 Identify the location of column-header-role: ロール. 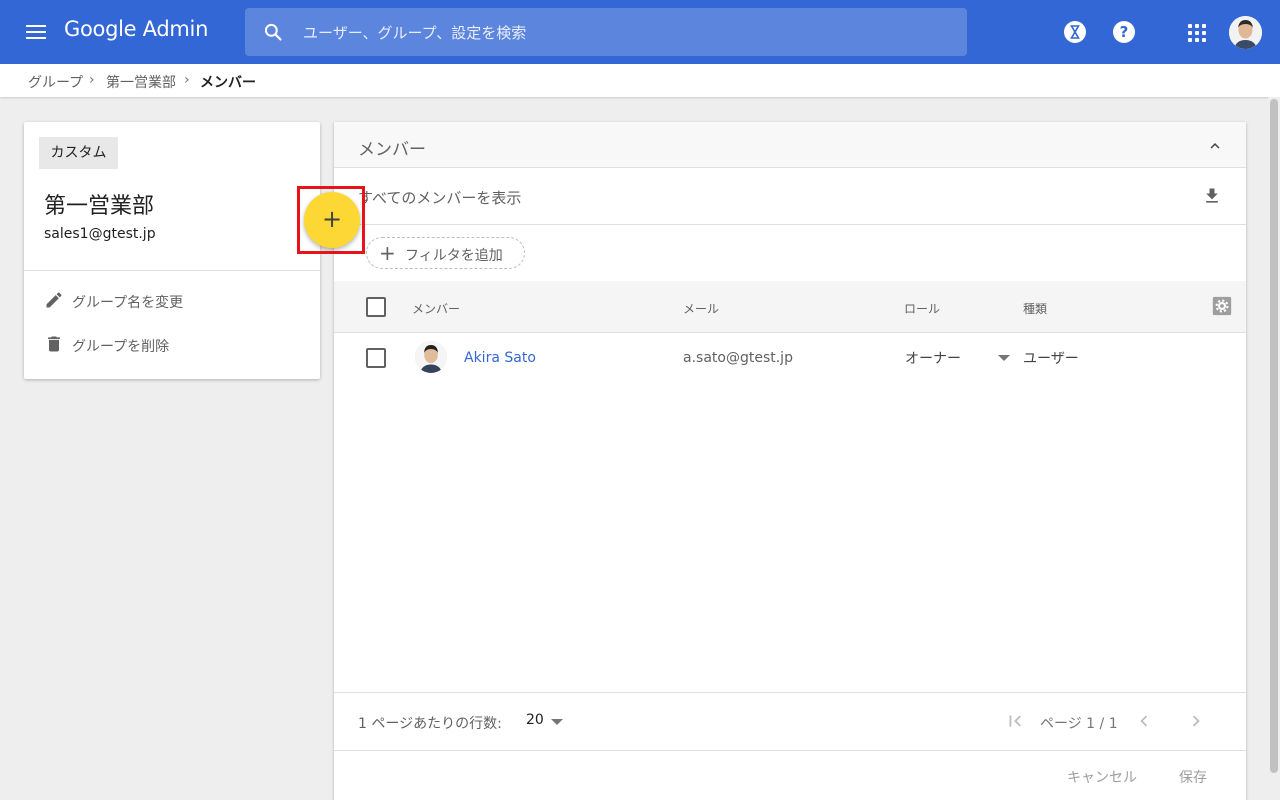
(922, 308).